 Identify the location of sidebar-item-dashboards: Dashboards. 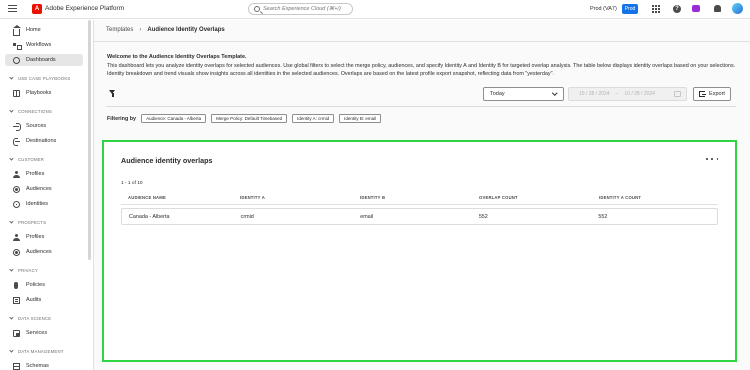
(44, 60).